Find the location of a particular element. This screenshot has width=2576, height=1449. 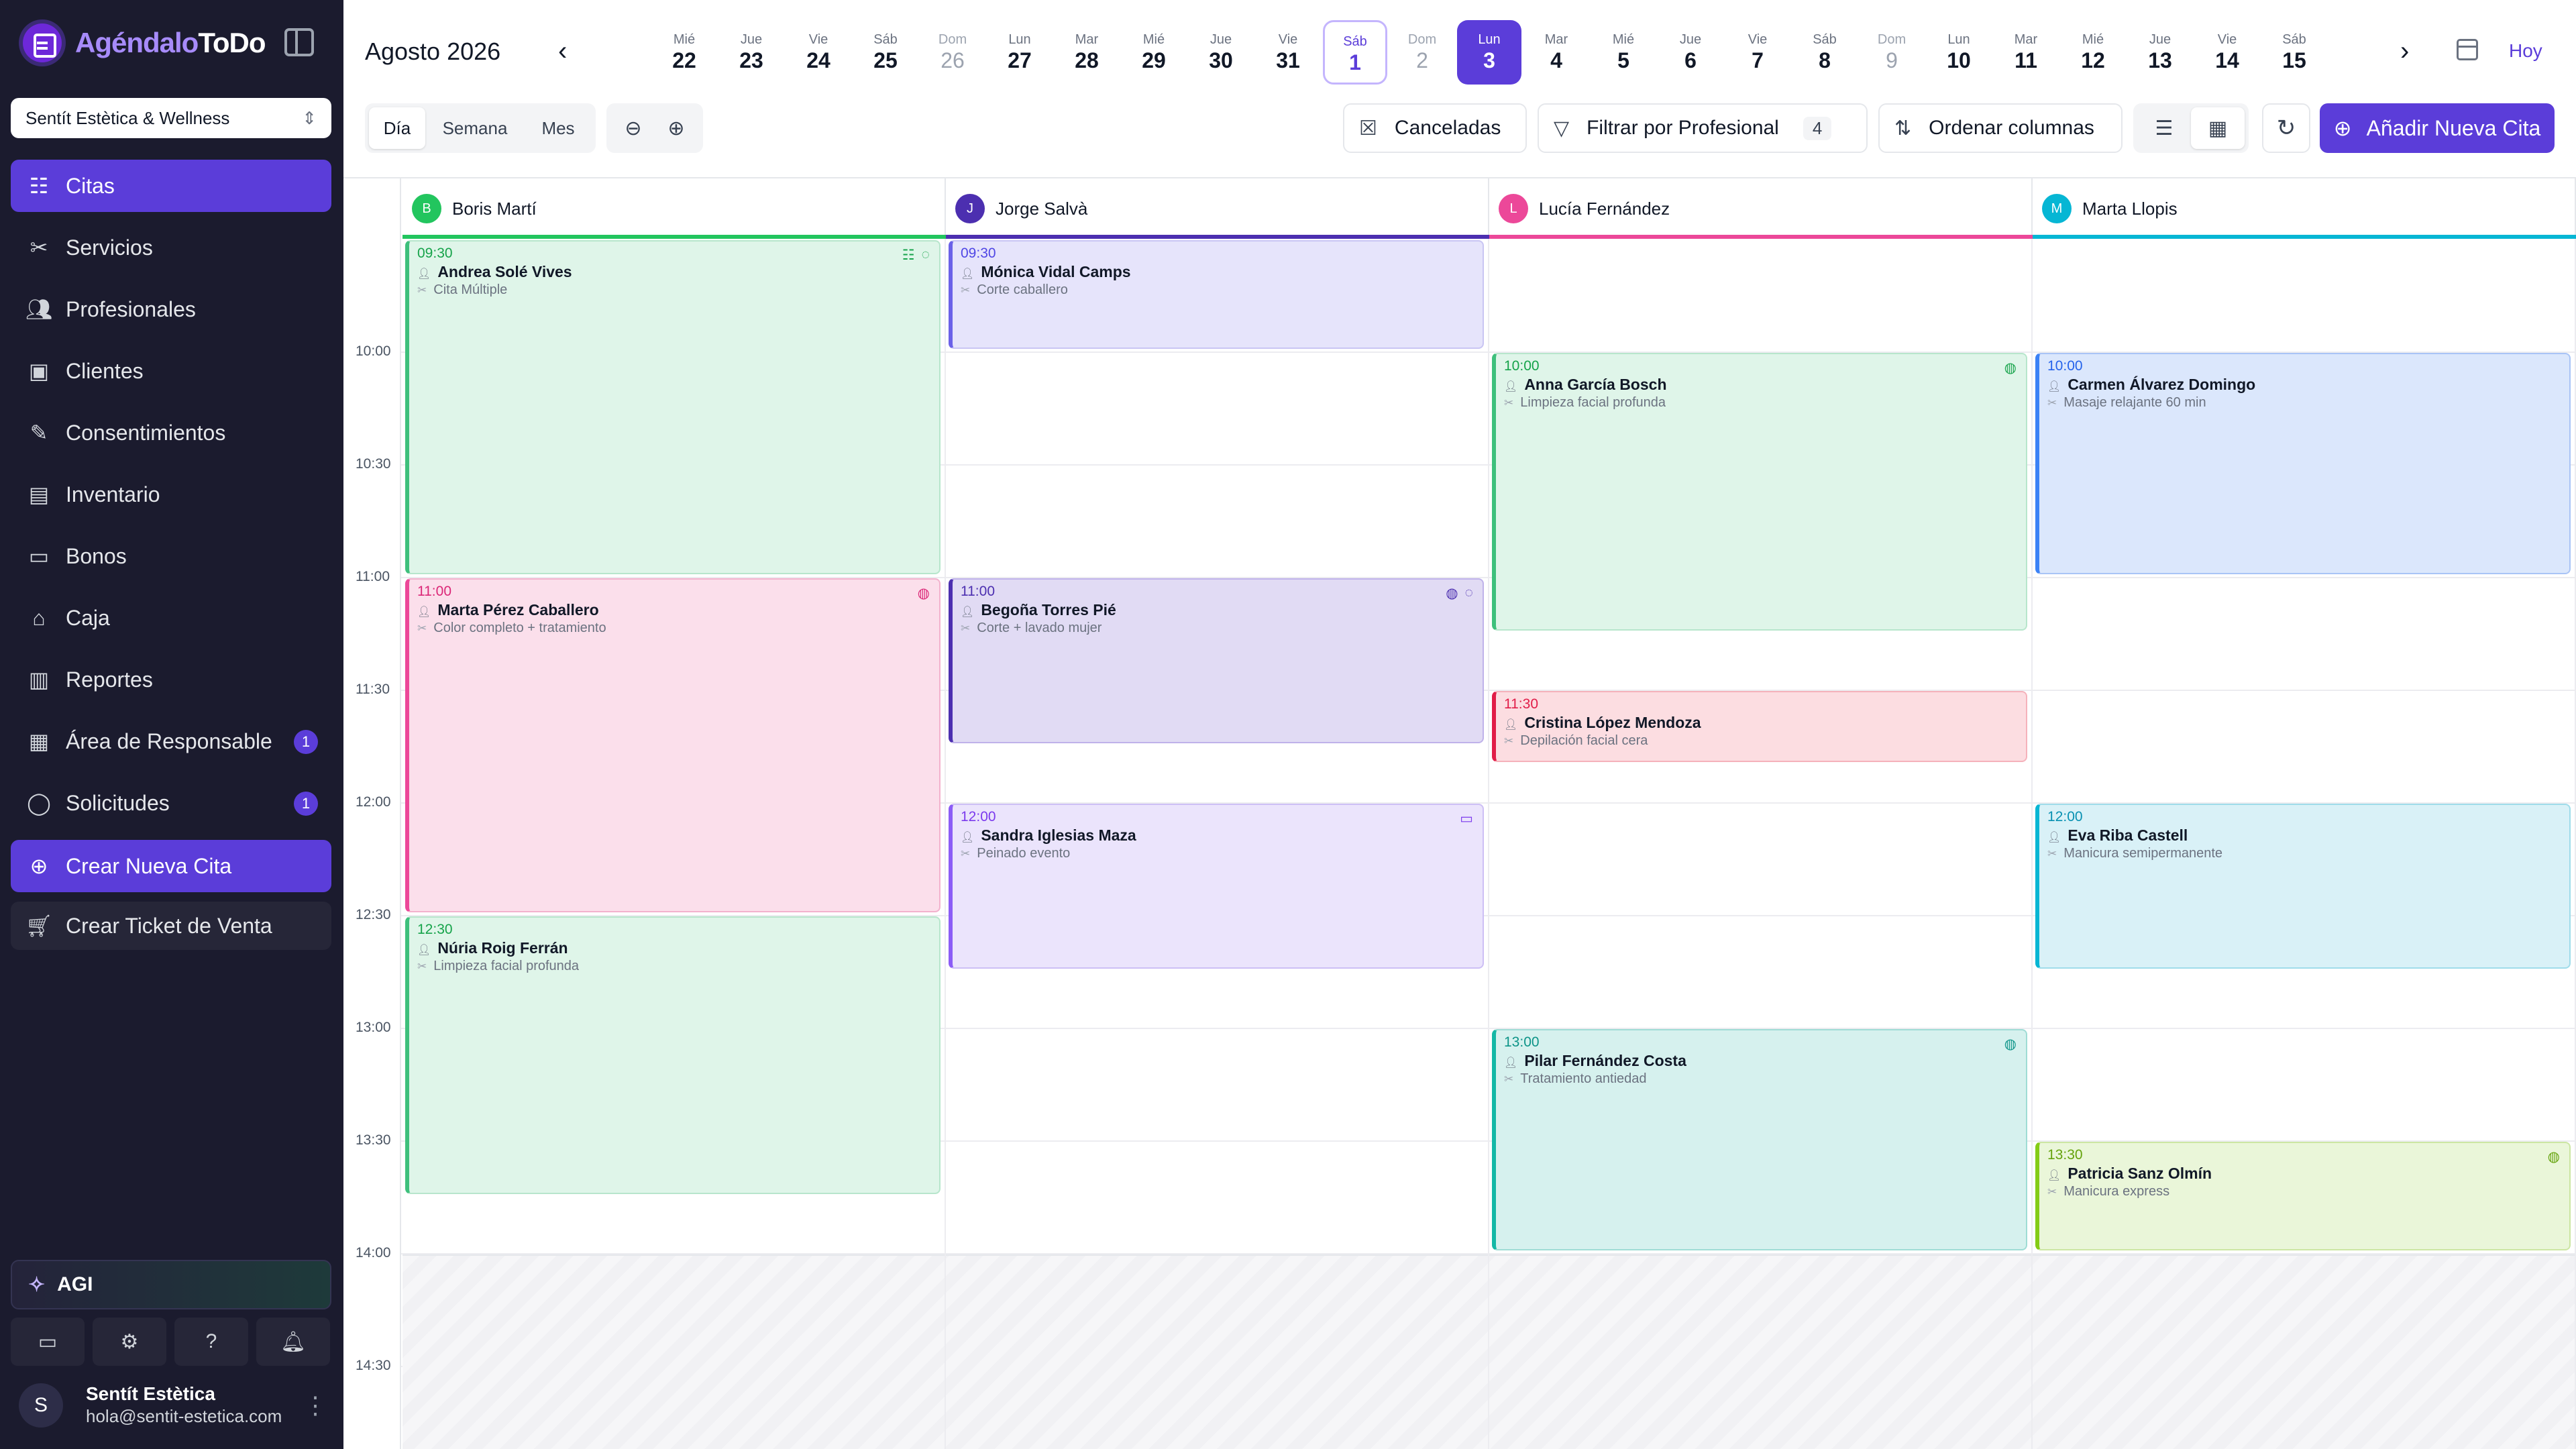

day-selector: Vie 31 is located at coordinates (1288, 52).